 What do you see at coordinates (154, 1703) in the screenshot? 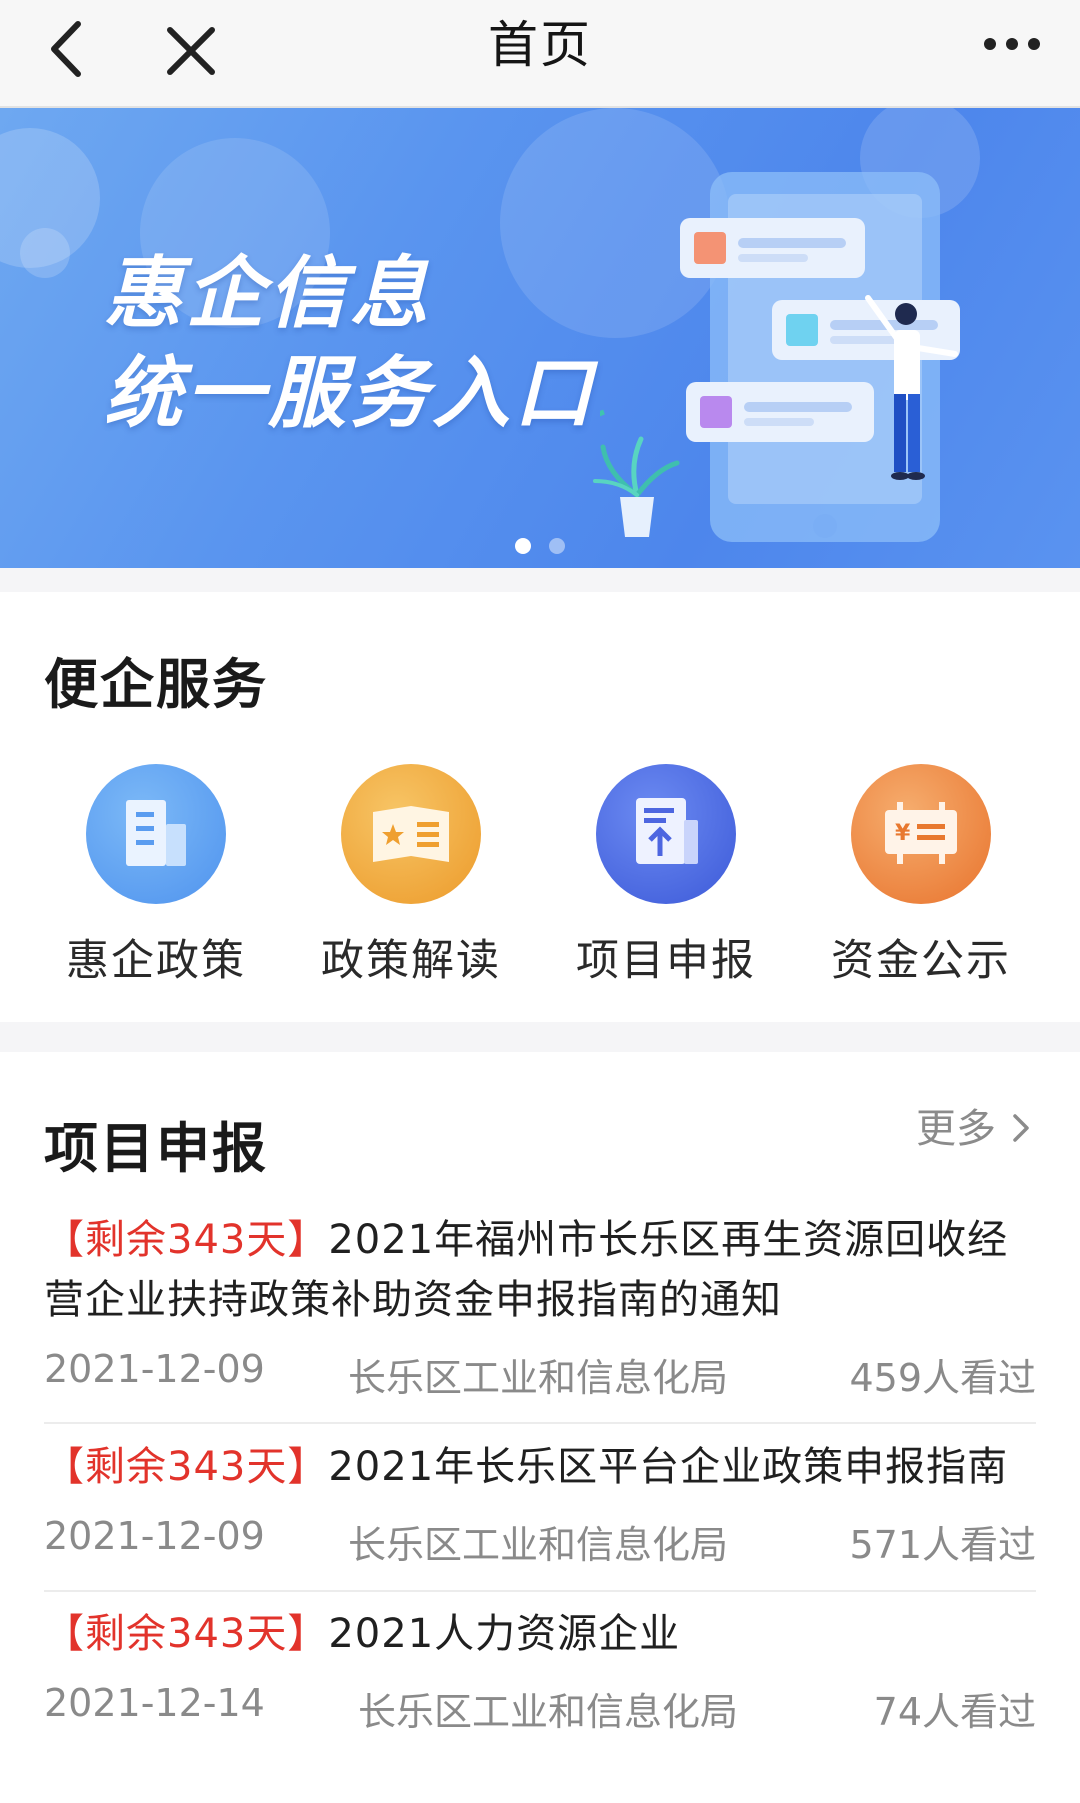
I see `project-date: 2021-12-14` at bounding box center [154, 1703].